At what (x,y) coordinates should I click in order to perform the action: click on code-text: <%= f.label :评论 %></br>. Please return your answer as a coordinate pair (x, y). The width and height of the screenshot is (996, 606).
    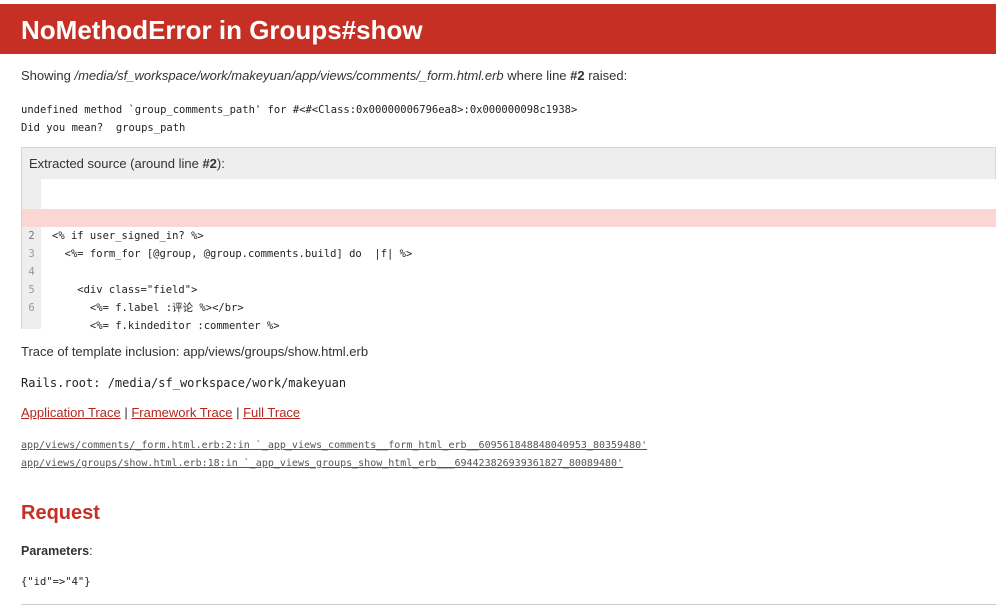
    Looking at the image, I should click on (148, 308).